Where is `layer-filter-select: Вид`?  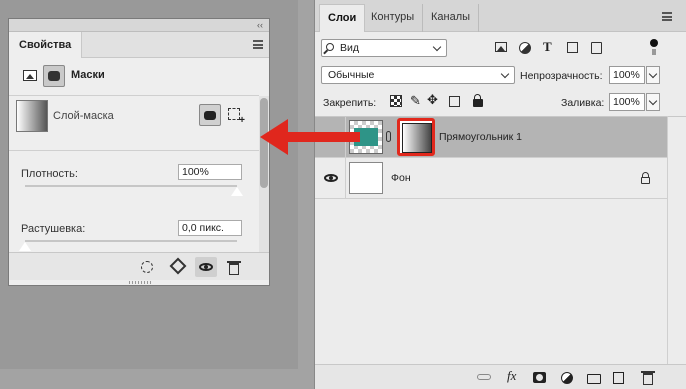 layer-filter-select: Вид is located at coordinates (384, 48).